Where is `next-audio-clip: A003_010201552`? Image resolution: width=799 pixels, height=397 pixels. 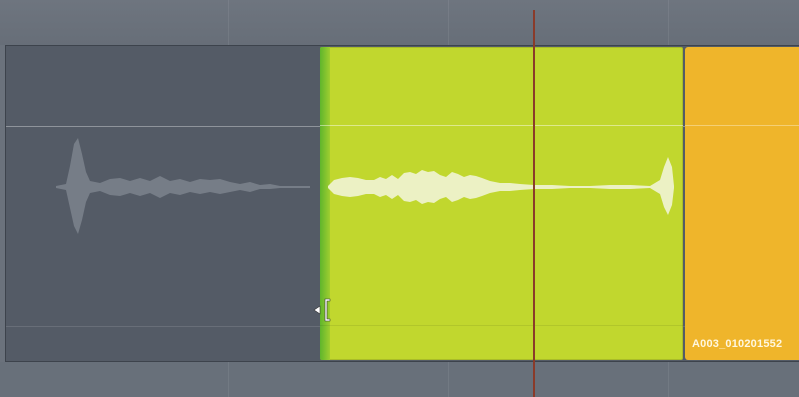
next-audio-clip: A003_010201552 is located at coordinates (742, 203).